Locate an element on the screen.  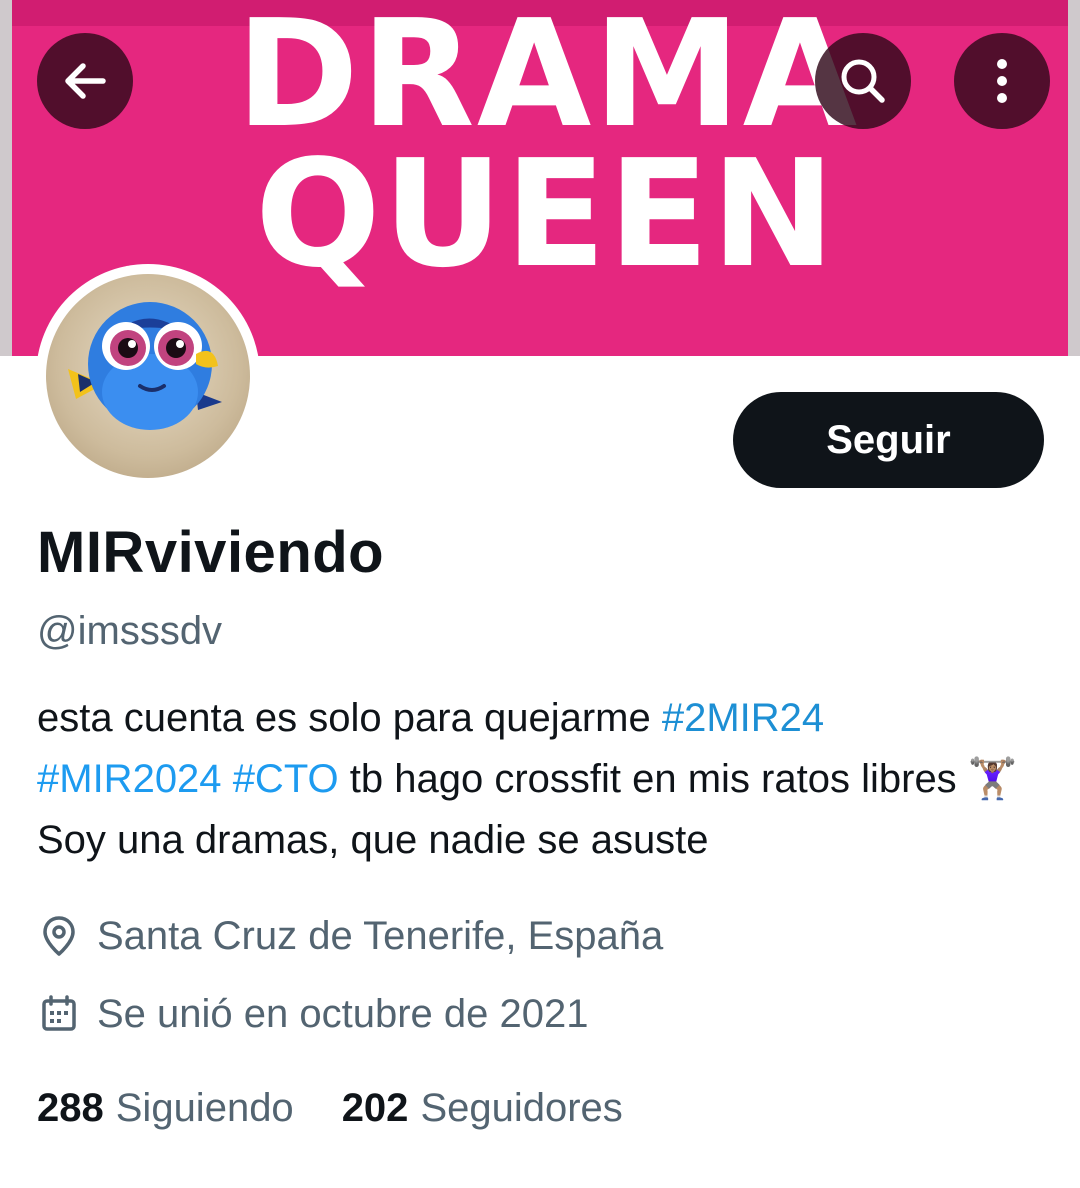
hashtag-link-2mir24: #2MIR24 is located at coordinates (743, 718).